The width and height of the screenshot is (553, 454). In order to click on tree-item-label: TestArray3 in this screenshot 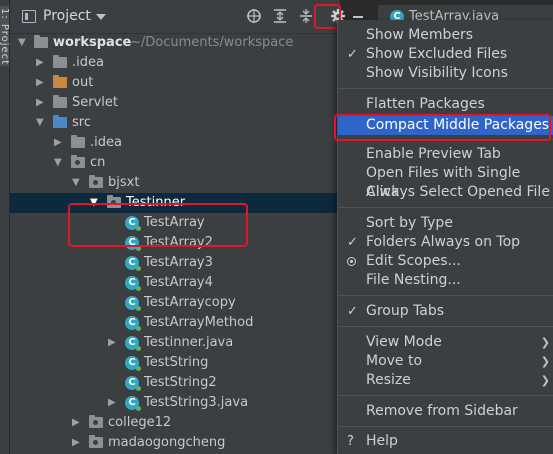, I will do `click(178, 262)`.